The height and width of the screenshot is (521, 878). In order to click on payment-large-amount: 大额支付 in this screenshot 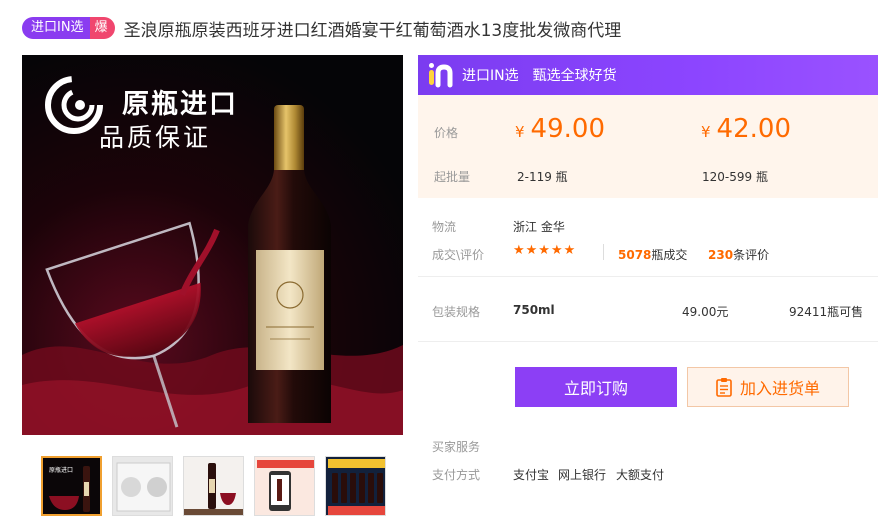, I will do `click(640, 474)`.